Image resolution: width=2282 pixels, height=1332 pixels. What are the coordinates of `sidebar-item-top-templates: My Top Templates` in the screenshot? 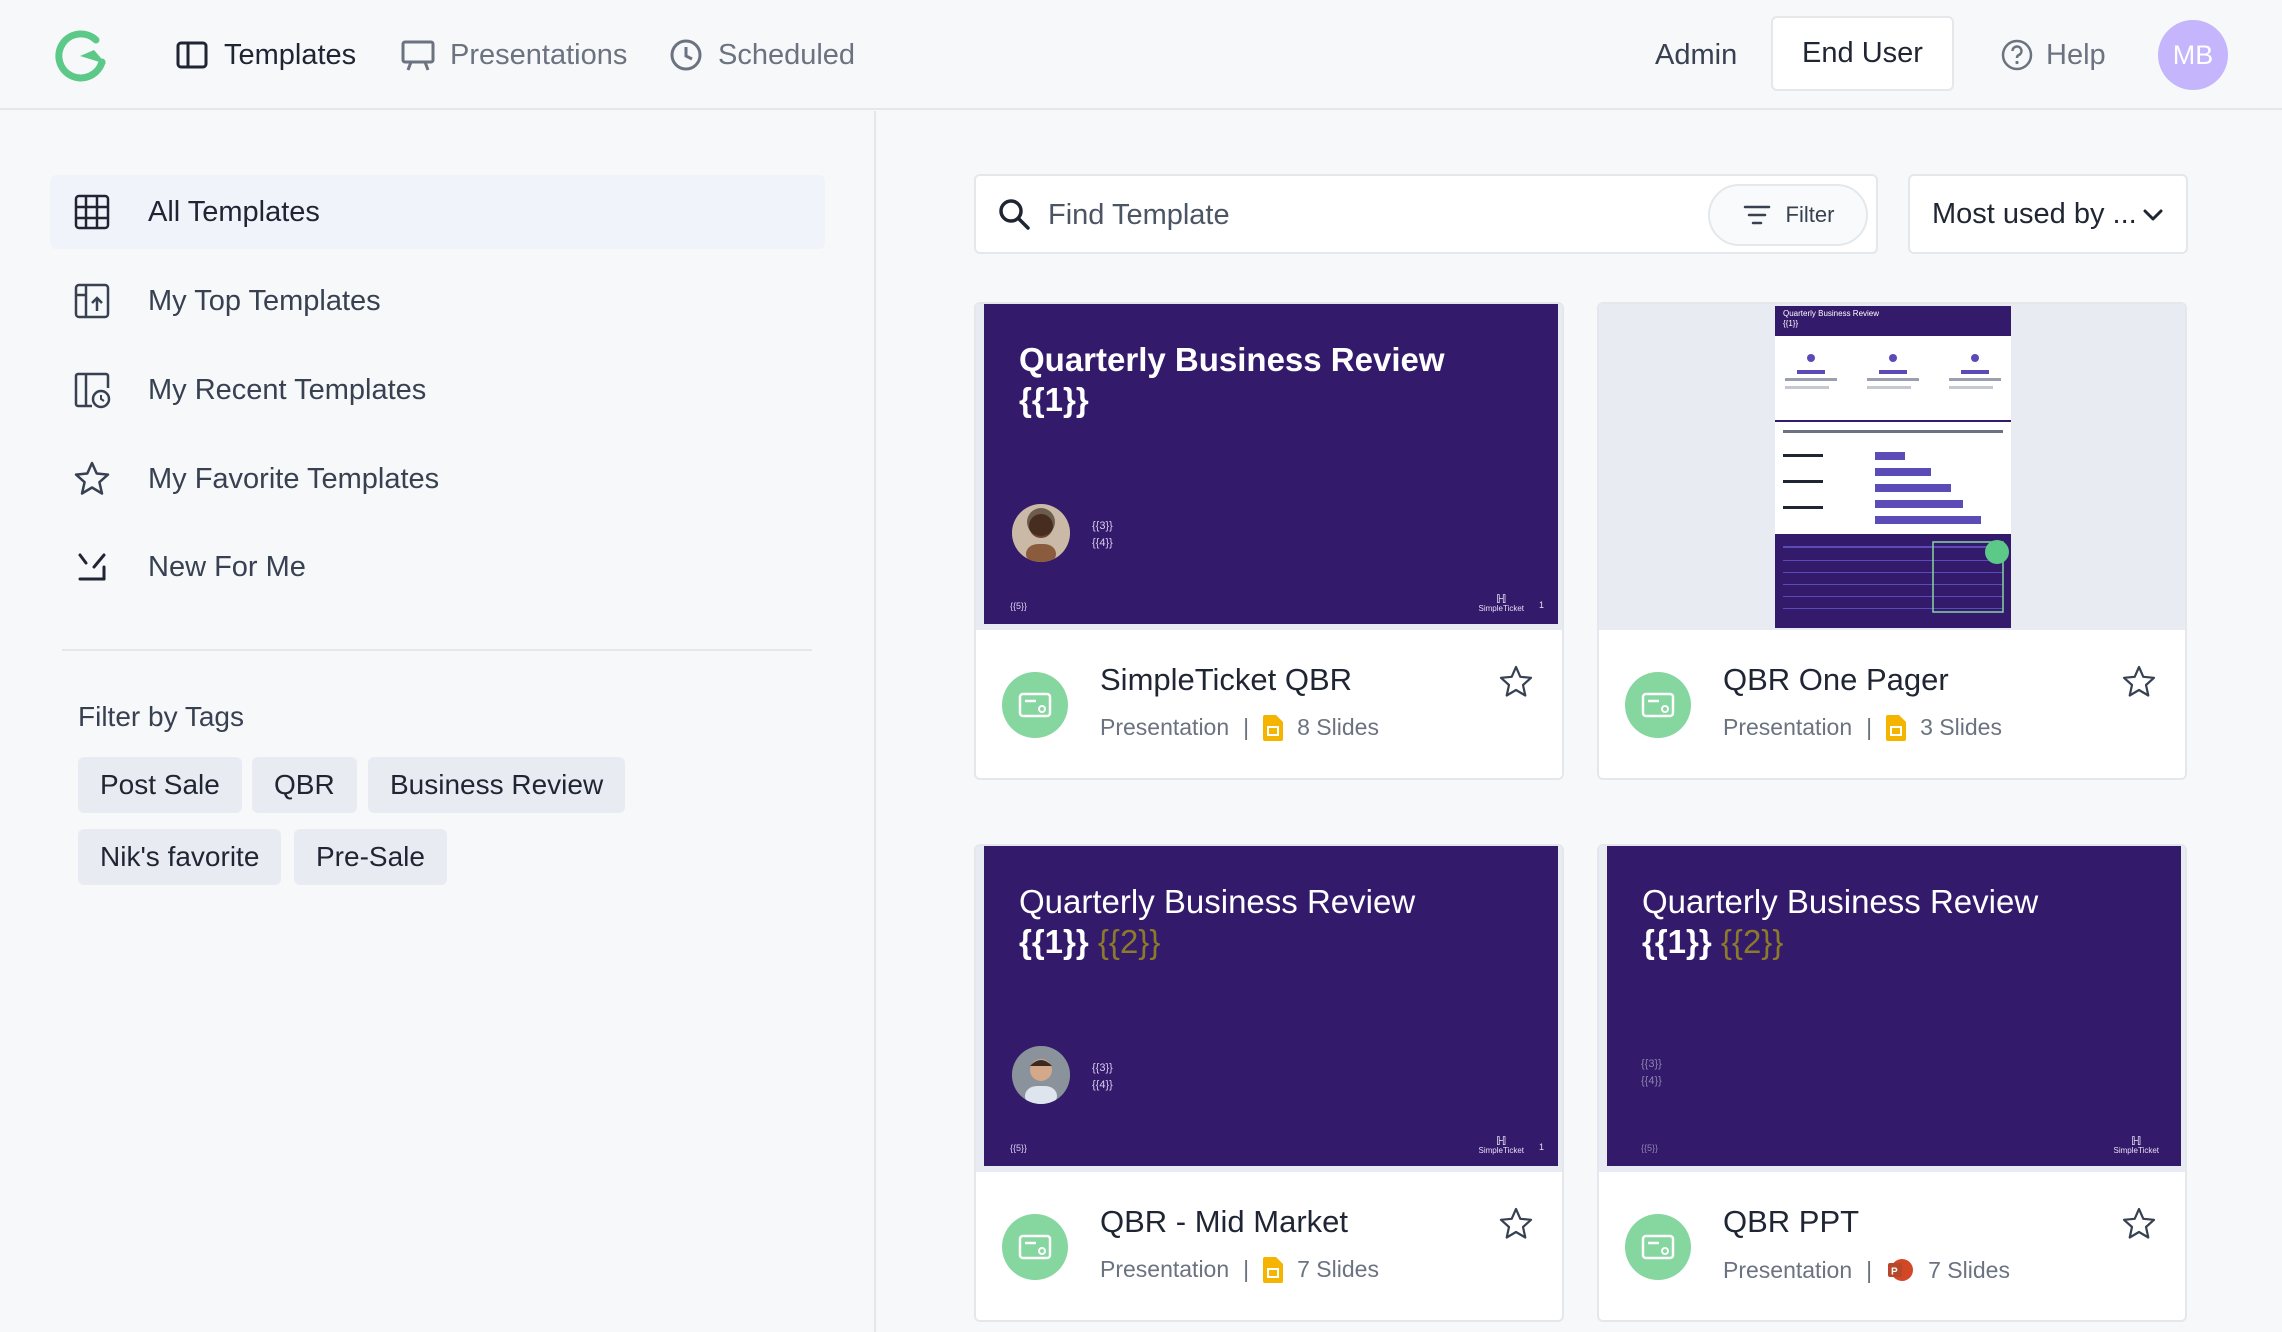 It's located at (437, 301).